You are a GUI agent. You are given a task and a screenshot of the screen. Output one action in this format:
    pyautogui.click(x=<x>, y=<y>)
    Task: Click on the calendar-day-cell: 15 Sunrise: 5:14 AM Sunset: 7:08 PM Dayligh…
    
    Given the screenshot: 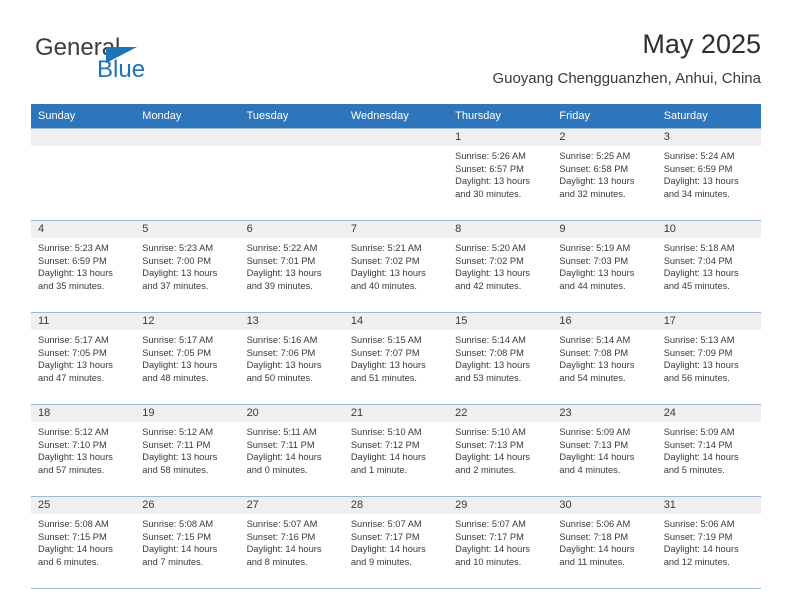 What is the action you would take?
    pyautogui.click(x=500, y=358)
    